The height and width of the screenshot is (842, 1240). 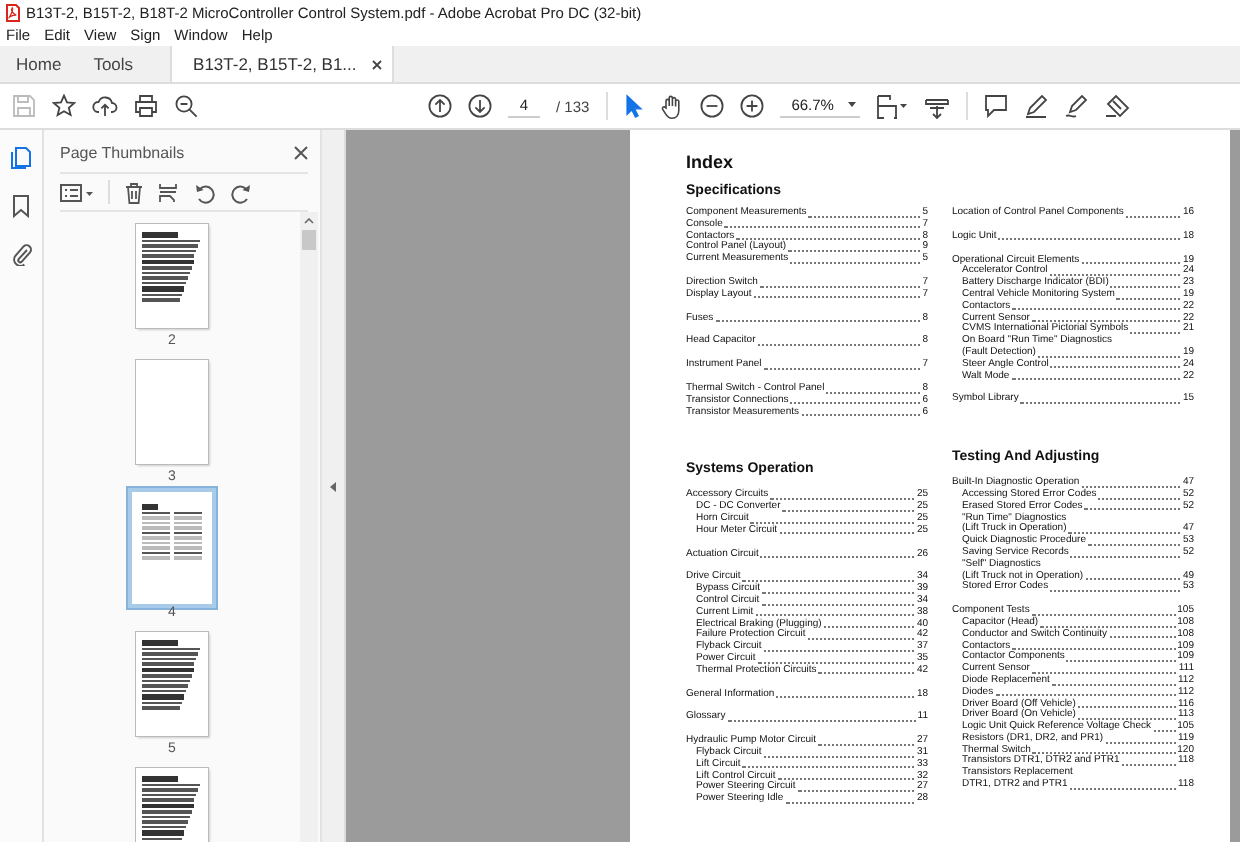 I want to click on index-title: Index, so click(x=711, y=164).